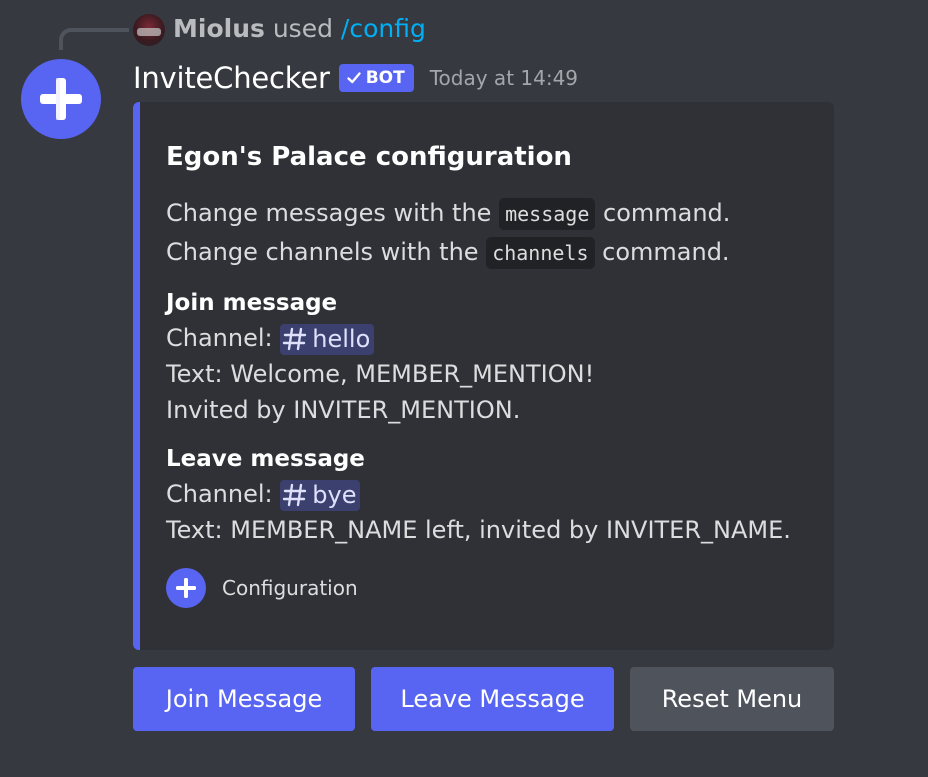  Describe the element at coordinates (343, 410) in the screenshot. I see `field-text-line: Invited by INVITER_MENTION.` at that location.